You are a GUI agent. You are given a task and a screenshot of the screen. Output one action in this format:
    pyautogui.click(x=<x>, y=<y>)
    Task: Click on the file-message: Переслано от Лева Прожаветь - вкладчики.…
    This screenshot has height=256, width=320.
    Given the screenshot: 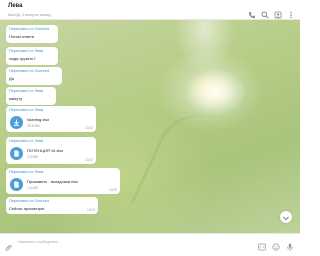 What is the action you would take?
    pyautogui.click(x=63, y=181)
    